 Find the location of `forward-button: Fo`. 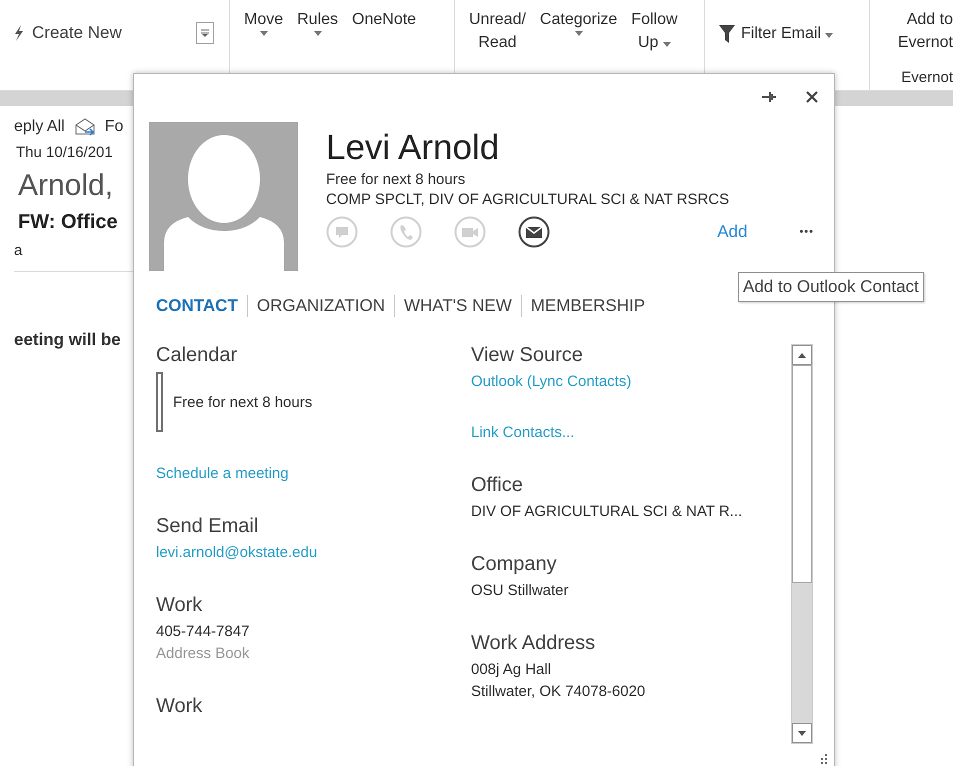

forward-button: Fo is located at coordinates (99, 127).